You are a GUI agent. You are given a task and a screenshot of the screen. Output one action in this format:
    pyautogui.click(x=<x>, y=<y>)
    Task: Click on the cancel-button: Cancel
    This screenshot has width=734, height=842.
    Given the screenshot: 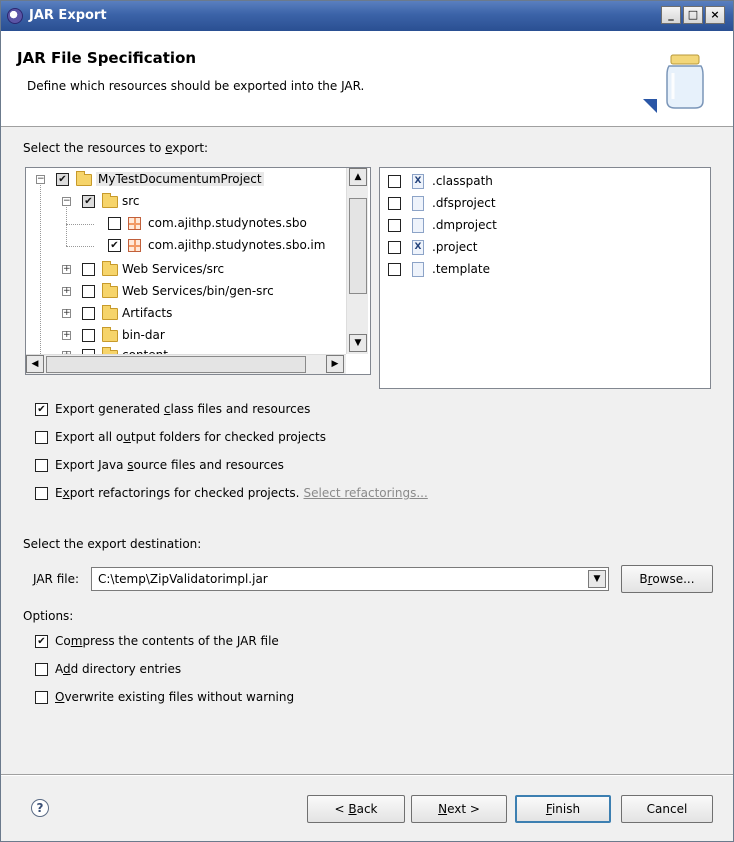 What is the action you would take?
    pyautogui.click(x=667, y=809)
    